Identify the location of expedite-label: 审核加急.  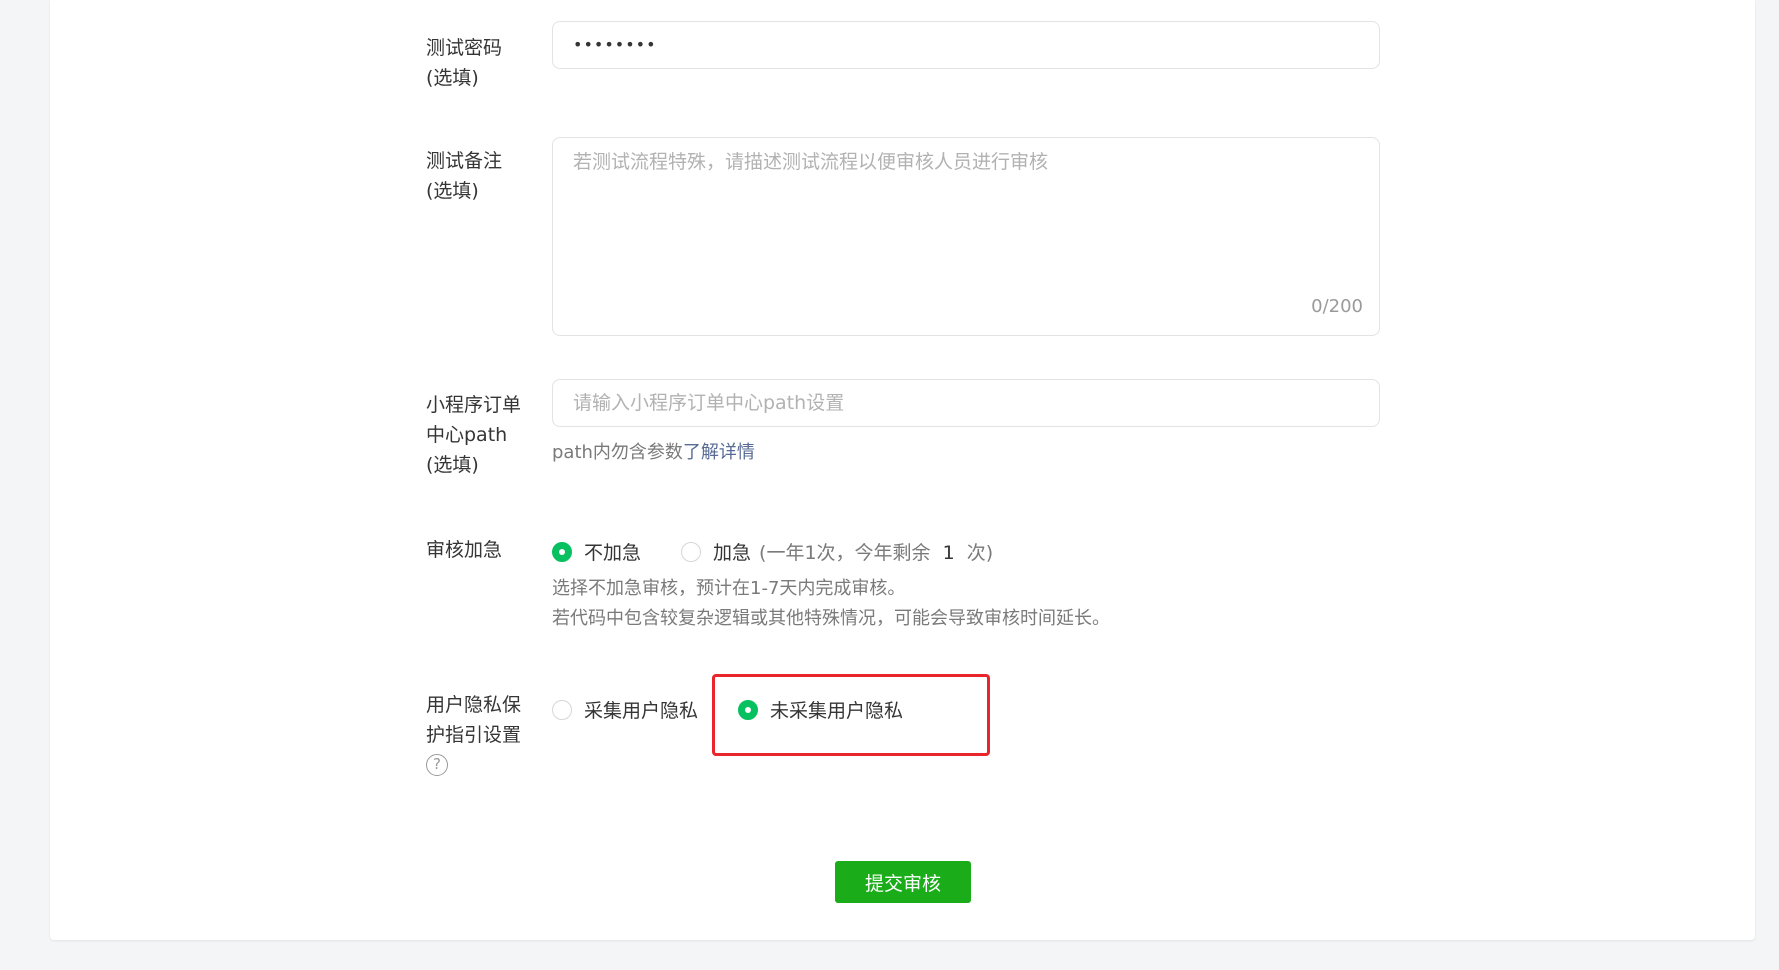
(464, 550).